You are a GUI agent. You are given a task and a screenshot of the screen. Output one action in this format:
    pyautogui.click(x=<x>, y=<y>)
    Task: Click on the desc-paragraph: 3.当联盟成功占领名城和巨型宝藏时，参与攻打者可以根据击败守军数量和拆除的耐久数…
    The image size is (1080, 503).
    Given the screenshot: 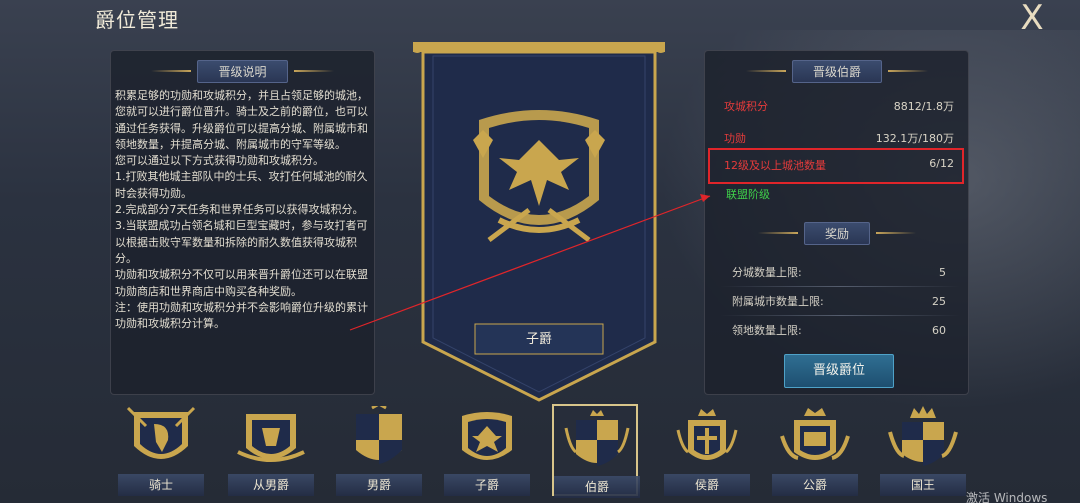 What is the action you would take?
    pyautogui.click(x=241, y=242)
    